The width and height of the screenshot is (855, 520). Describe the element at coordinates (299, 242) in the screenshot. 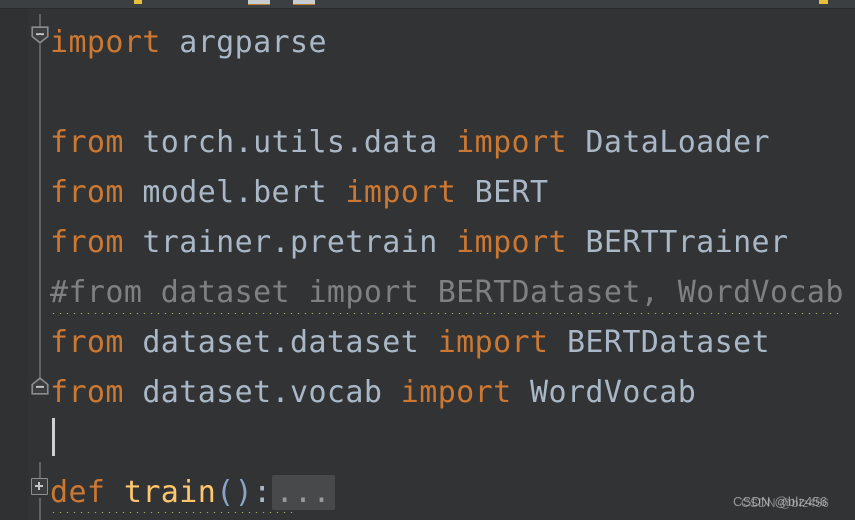

I see `code-line-import-berttrainer-token-1: trainer.pretrain` at that location.